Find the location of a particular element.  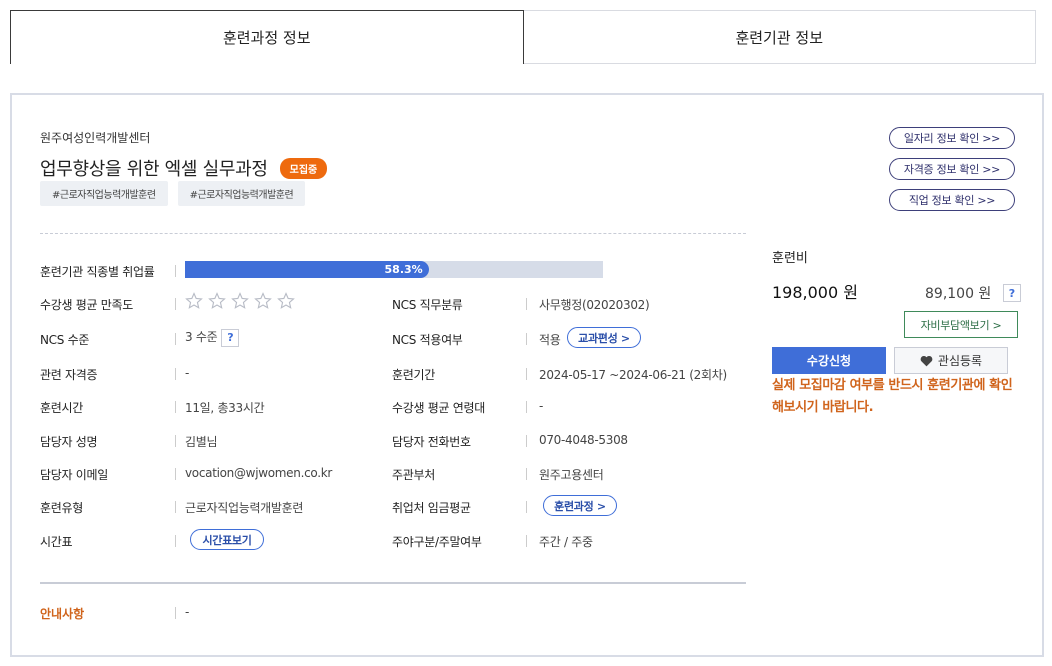

satisfaction-stars is located at coordinates (240, 301).